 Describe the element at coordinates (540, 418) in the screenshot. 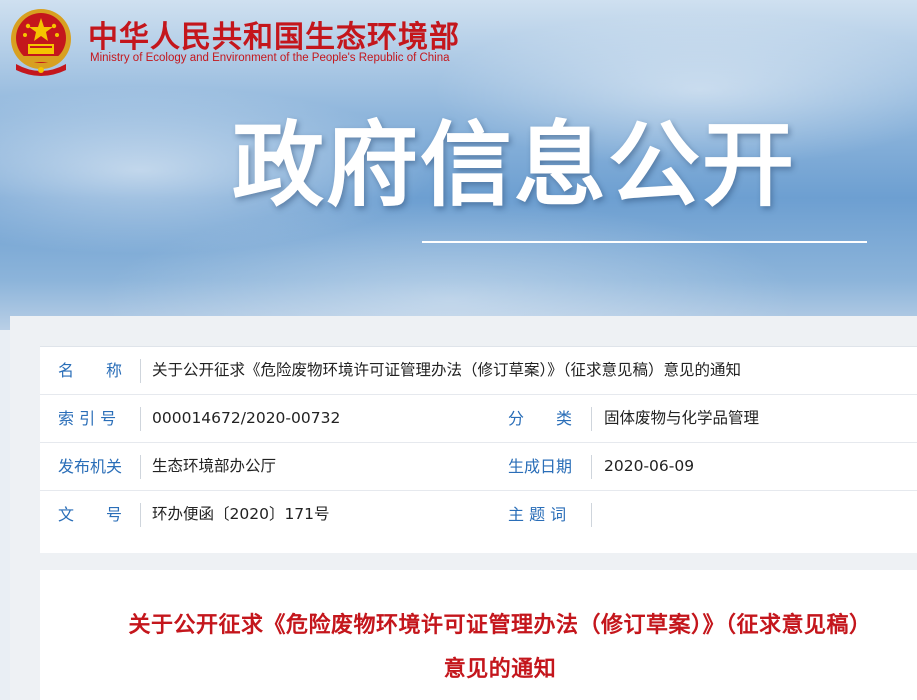

I see `category-label: 分 类` at that location.